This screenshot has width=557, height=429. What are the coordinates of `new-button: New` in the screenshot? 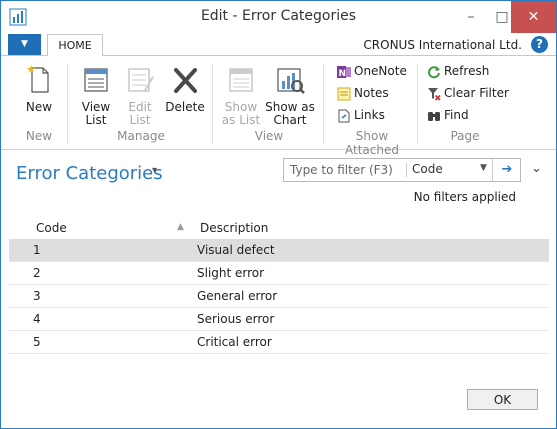 It's located at (39, 89).